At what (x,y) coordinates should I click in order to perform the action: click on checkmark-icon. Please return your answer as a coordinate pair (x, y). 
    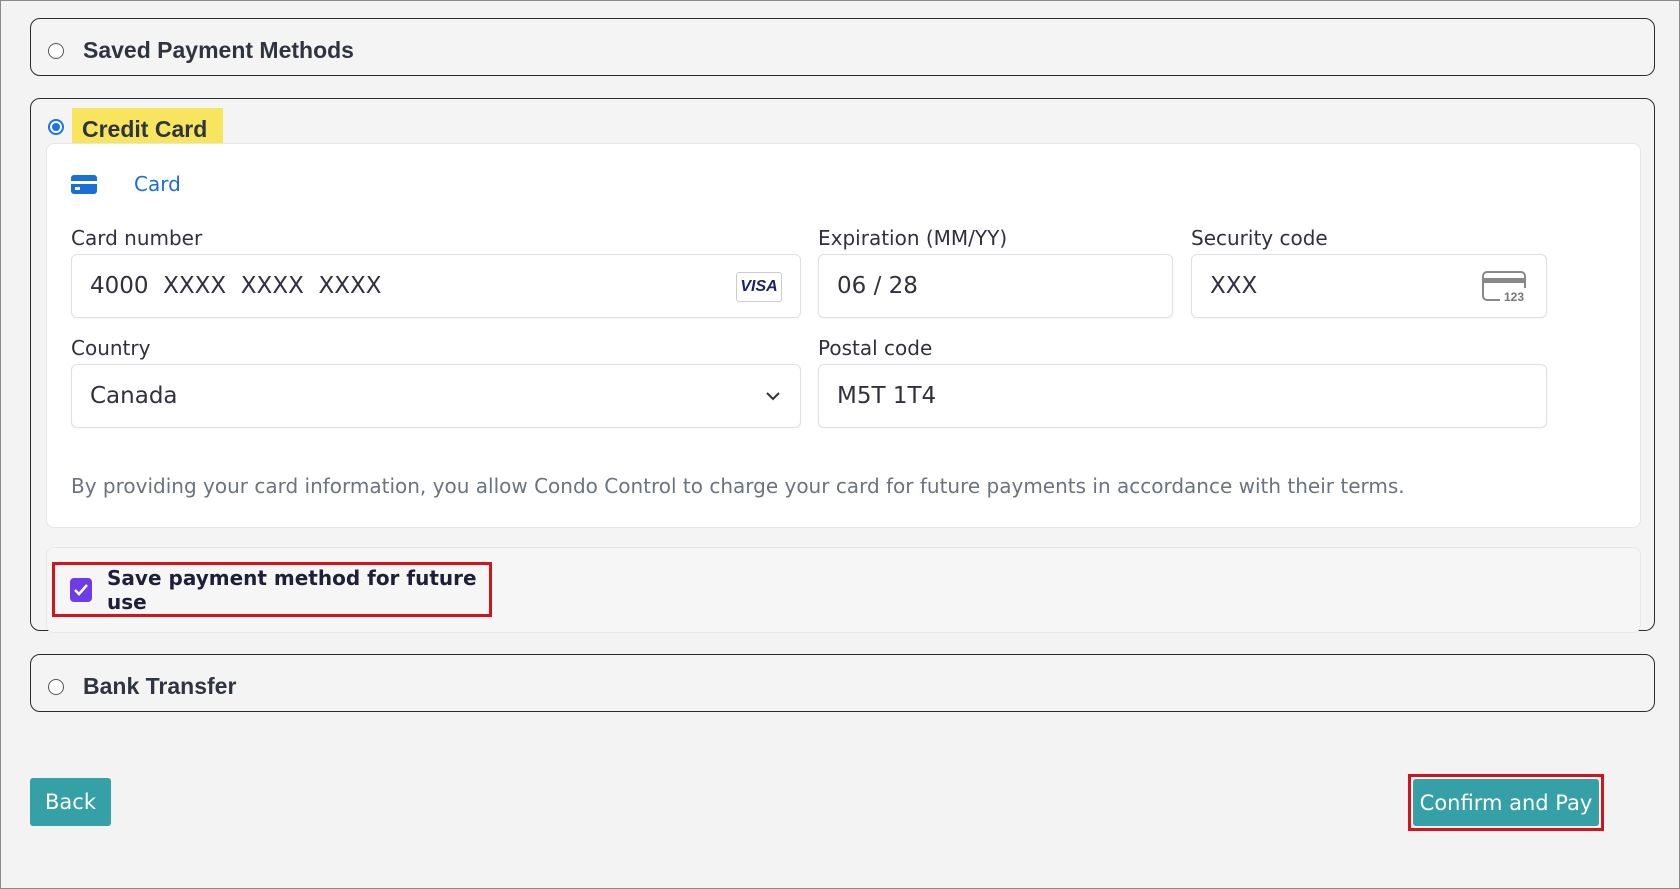
    Looking at the image, I should click on (81, 589).